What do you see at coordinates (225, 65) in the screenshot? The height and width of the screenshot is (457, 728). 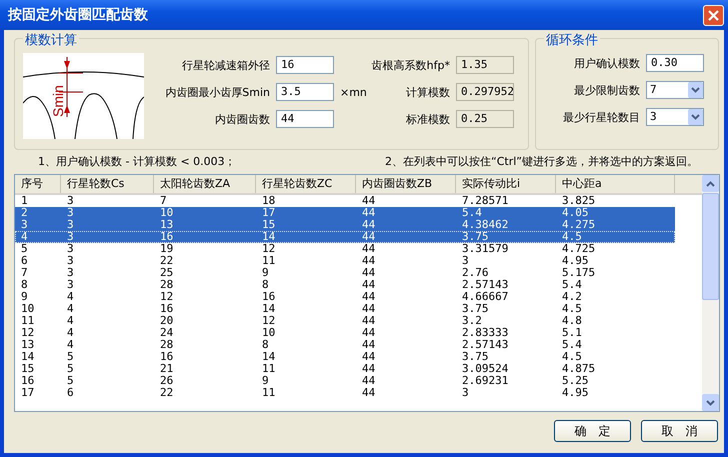 I see `field-label: 行星轮减速箱外径` at bounding box center [225, 65].